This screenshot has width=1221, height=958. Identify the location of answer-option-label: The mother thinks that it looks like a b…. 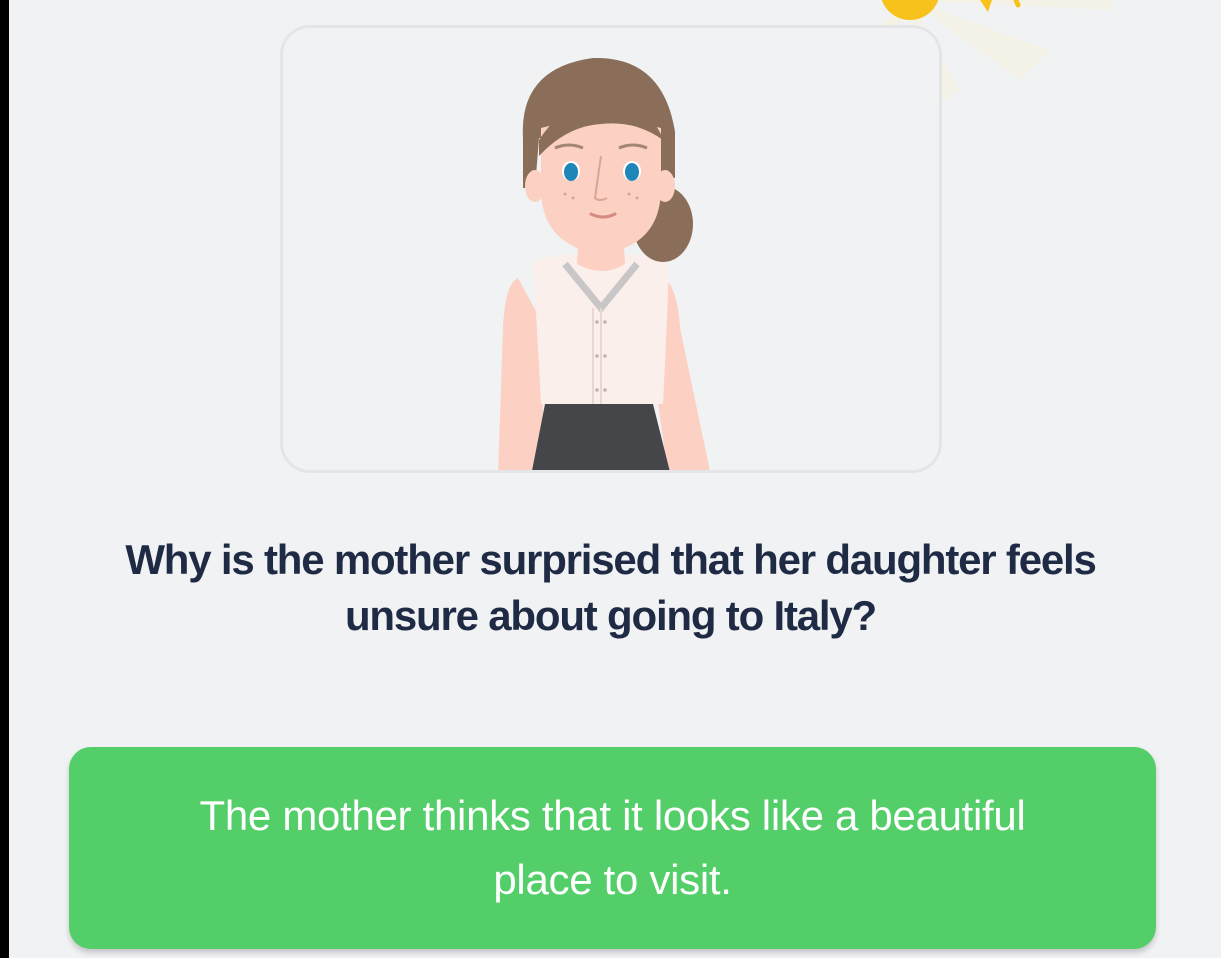
(612, 847).